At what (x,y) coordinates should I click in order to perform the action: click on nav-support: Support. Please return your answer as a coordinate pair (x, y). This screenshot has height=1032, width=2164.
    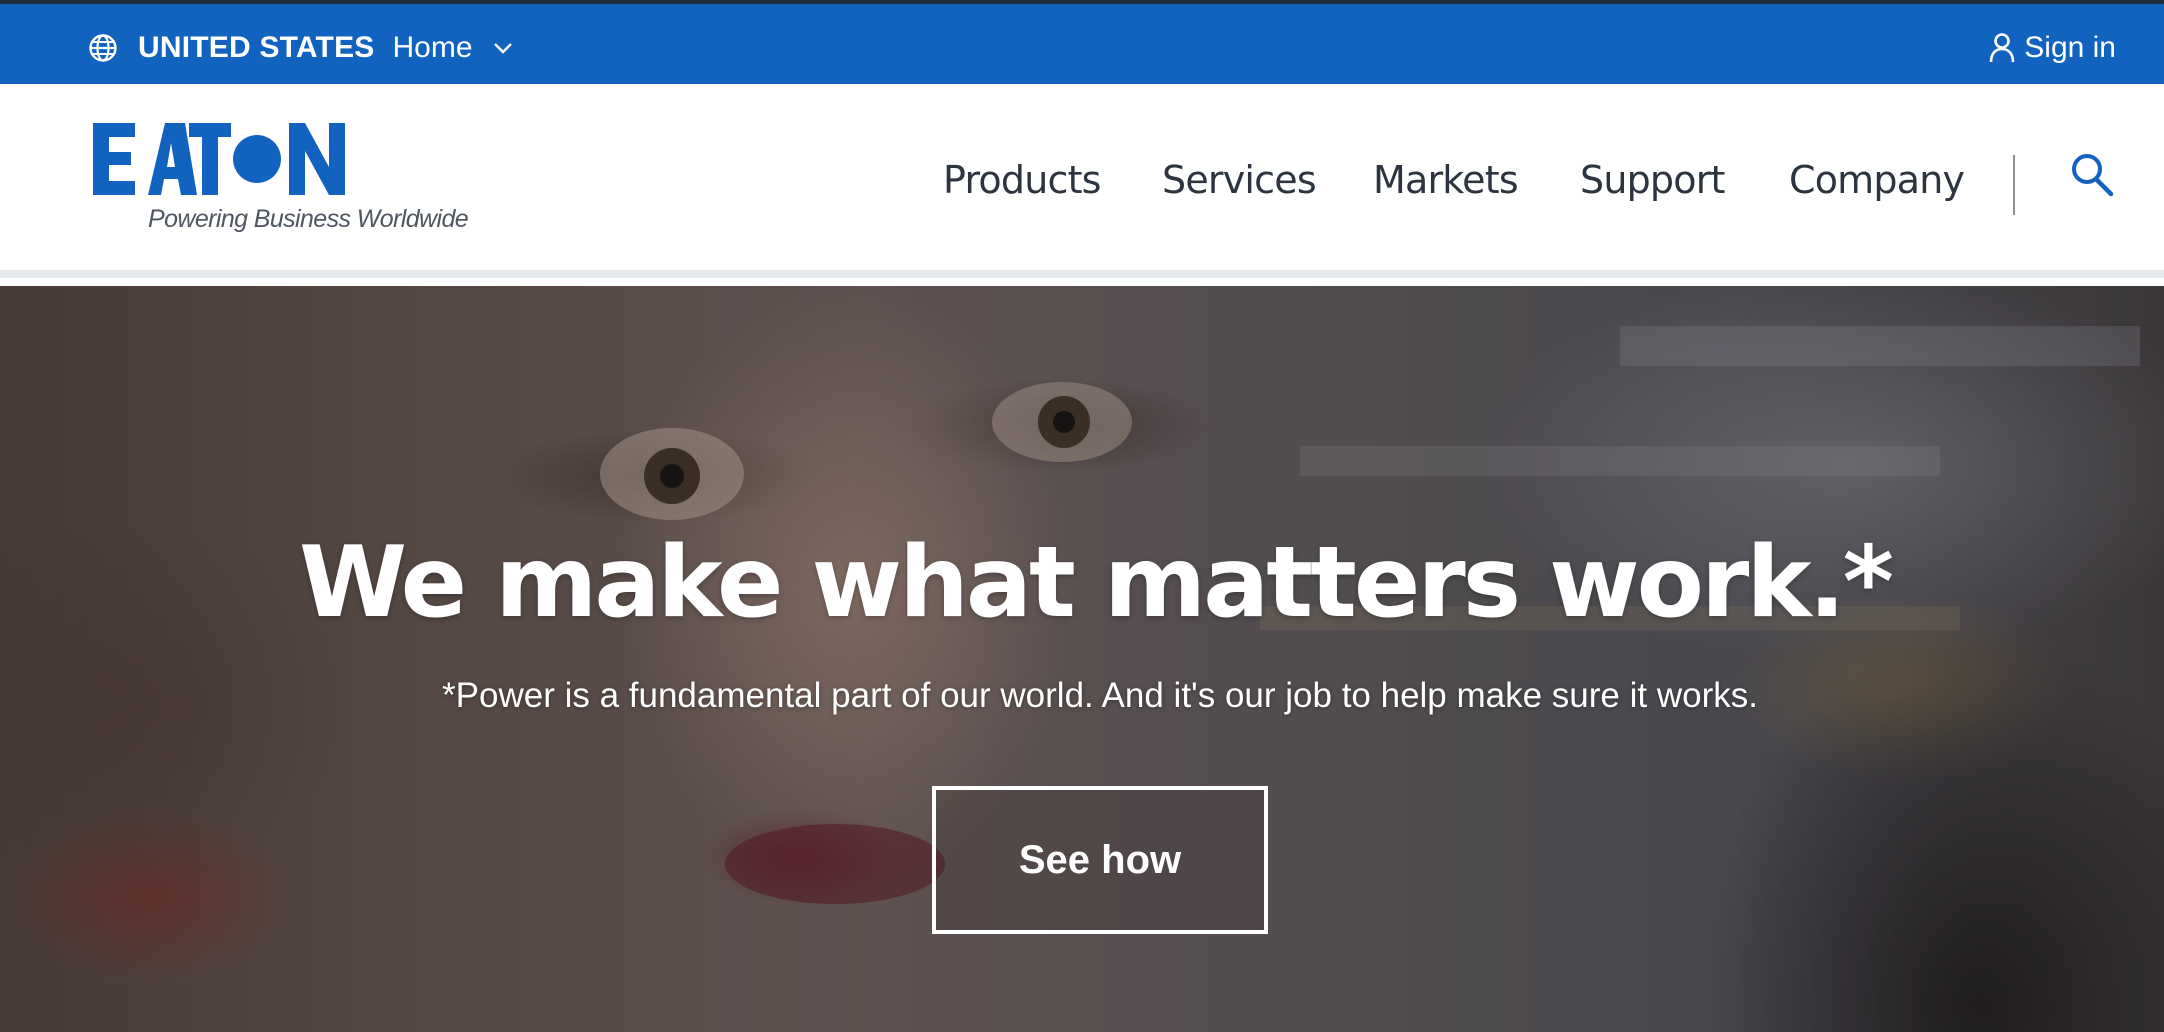
    Looking at the image, I should click on (1652, 180).